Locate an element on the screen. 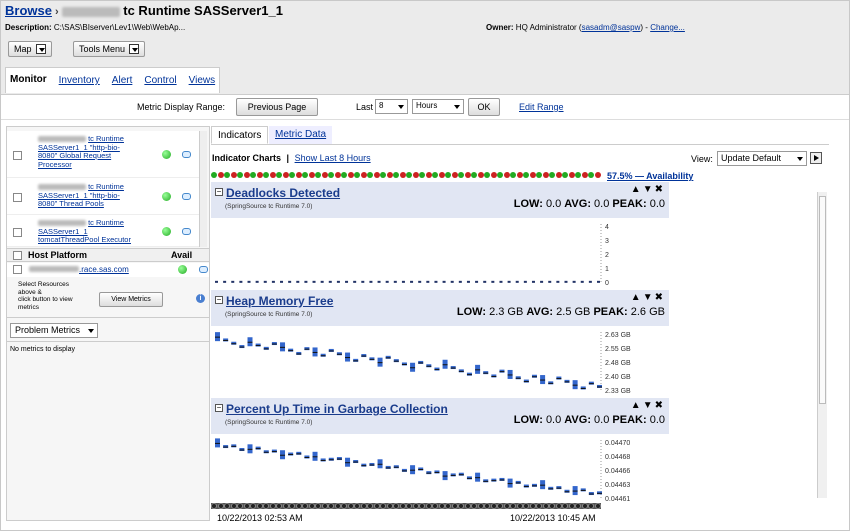  chart-scrollbar is located at coordinates (822, 345).